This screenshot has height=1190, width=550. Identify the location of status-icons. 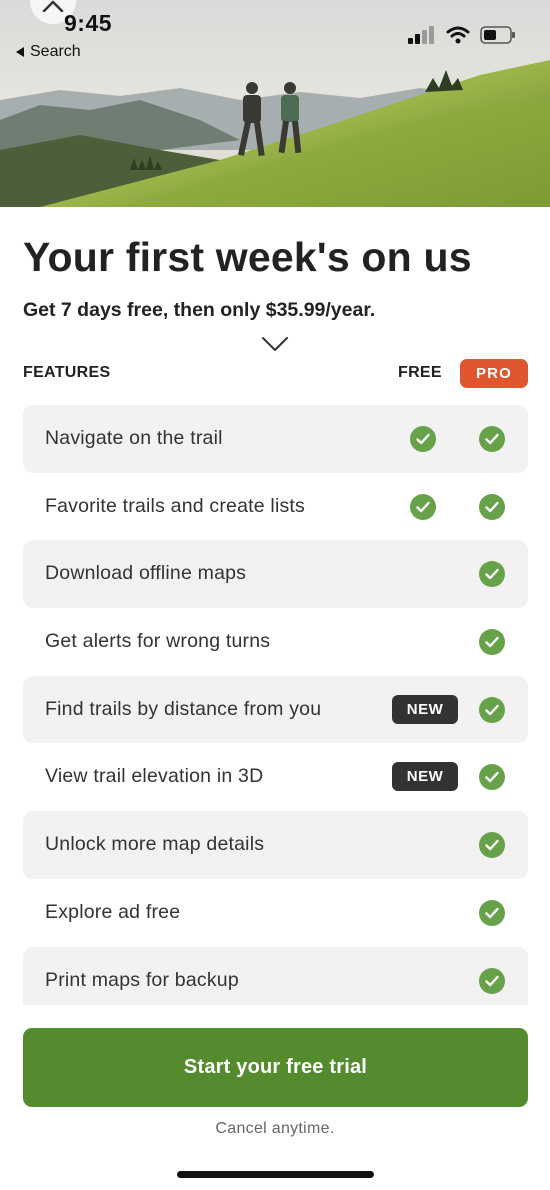
(462, 35).